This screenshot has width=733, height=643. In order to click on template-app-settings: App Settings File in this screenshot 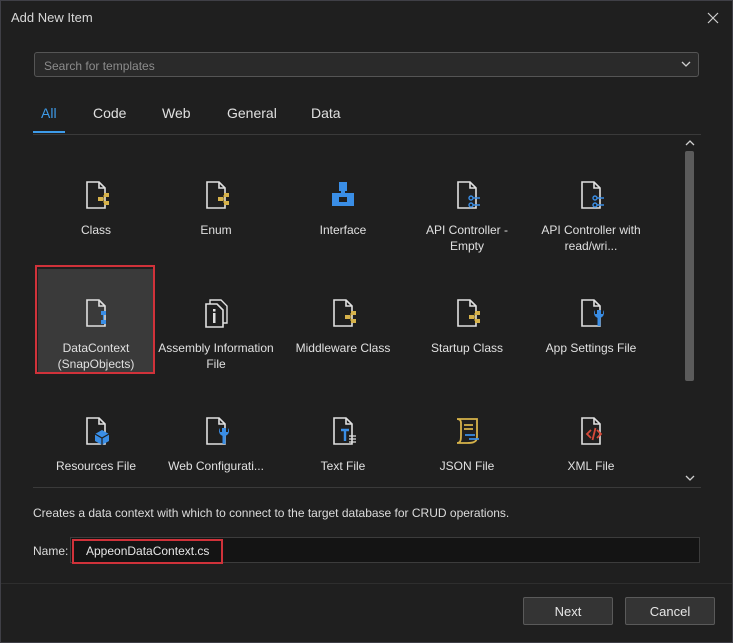, I will do `click(591, 321)`.